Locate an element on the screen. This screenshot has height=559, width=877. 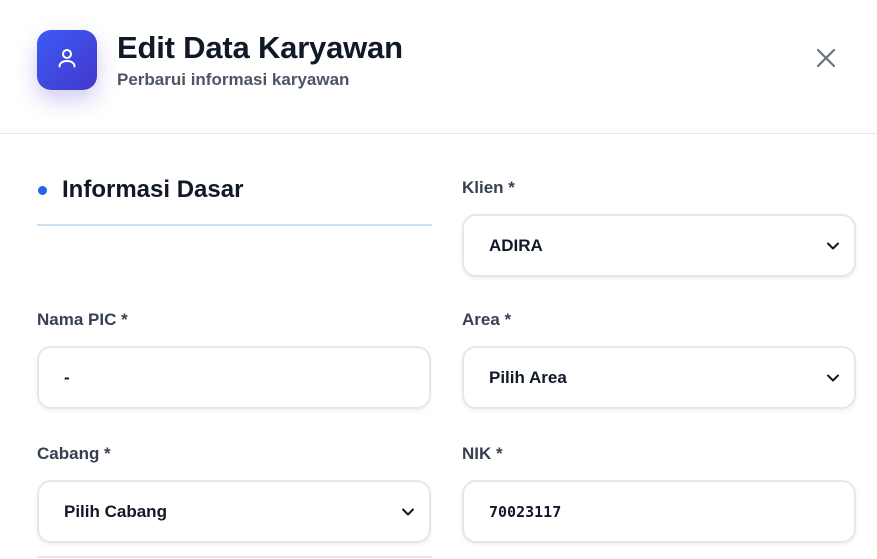
nama-pic-input: - is located at coordinates (234, 377).